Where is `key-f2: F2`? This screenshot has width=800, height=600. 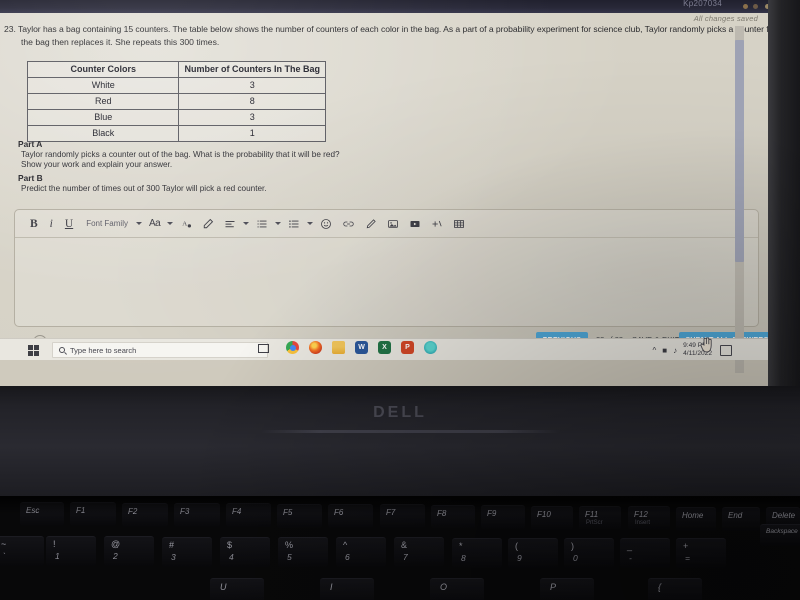 key-f2: F2 is located at coordinates (145, 514).